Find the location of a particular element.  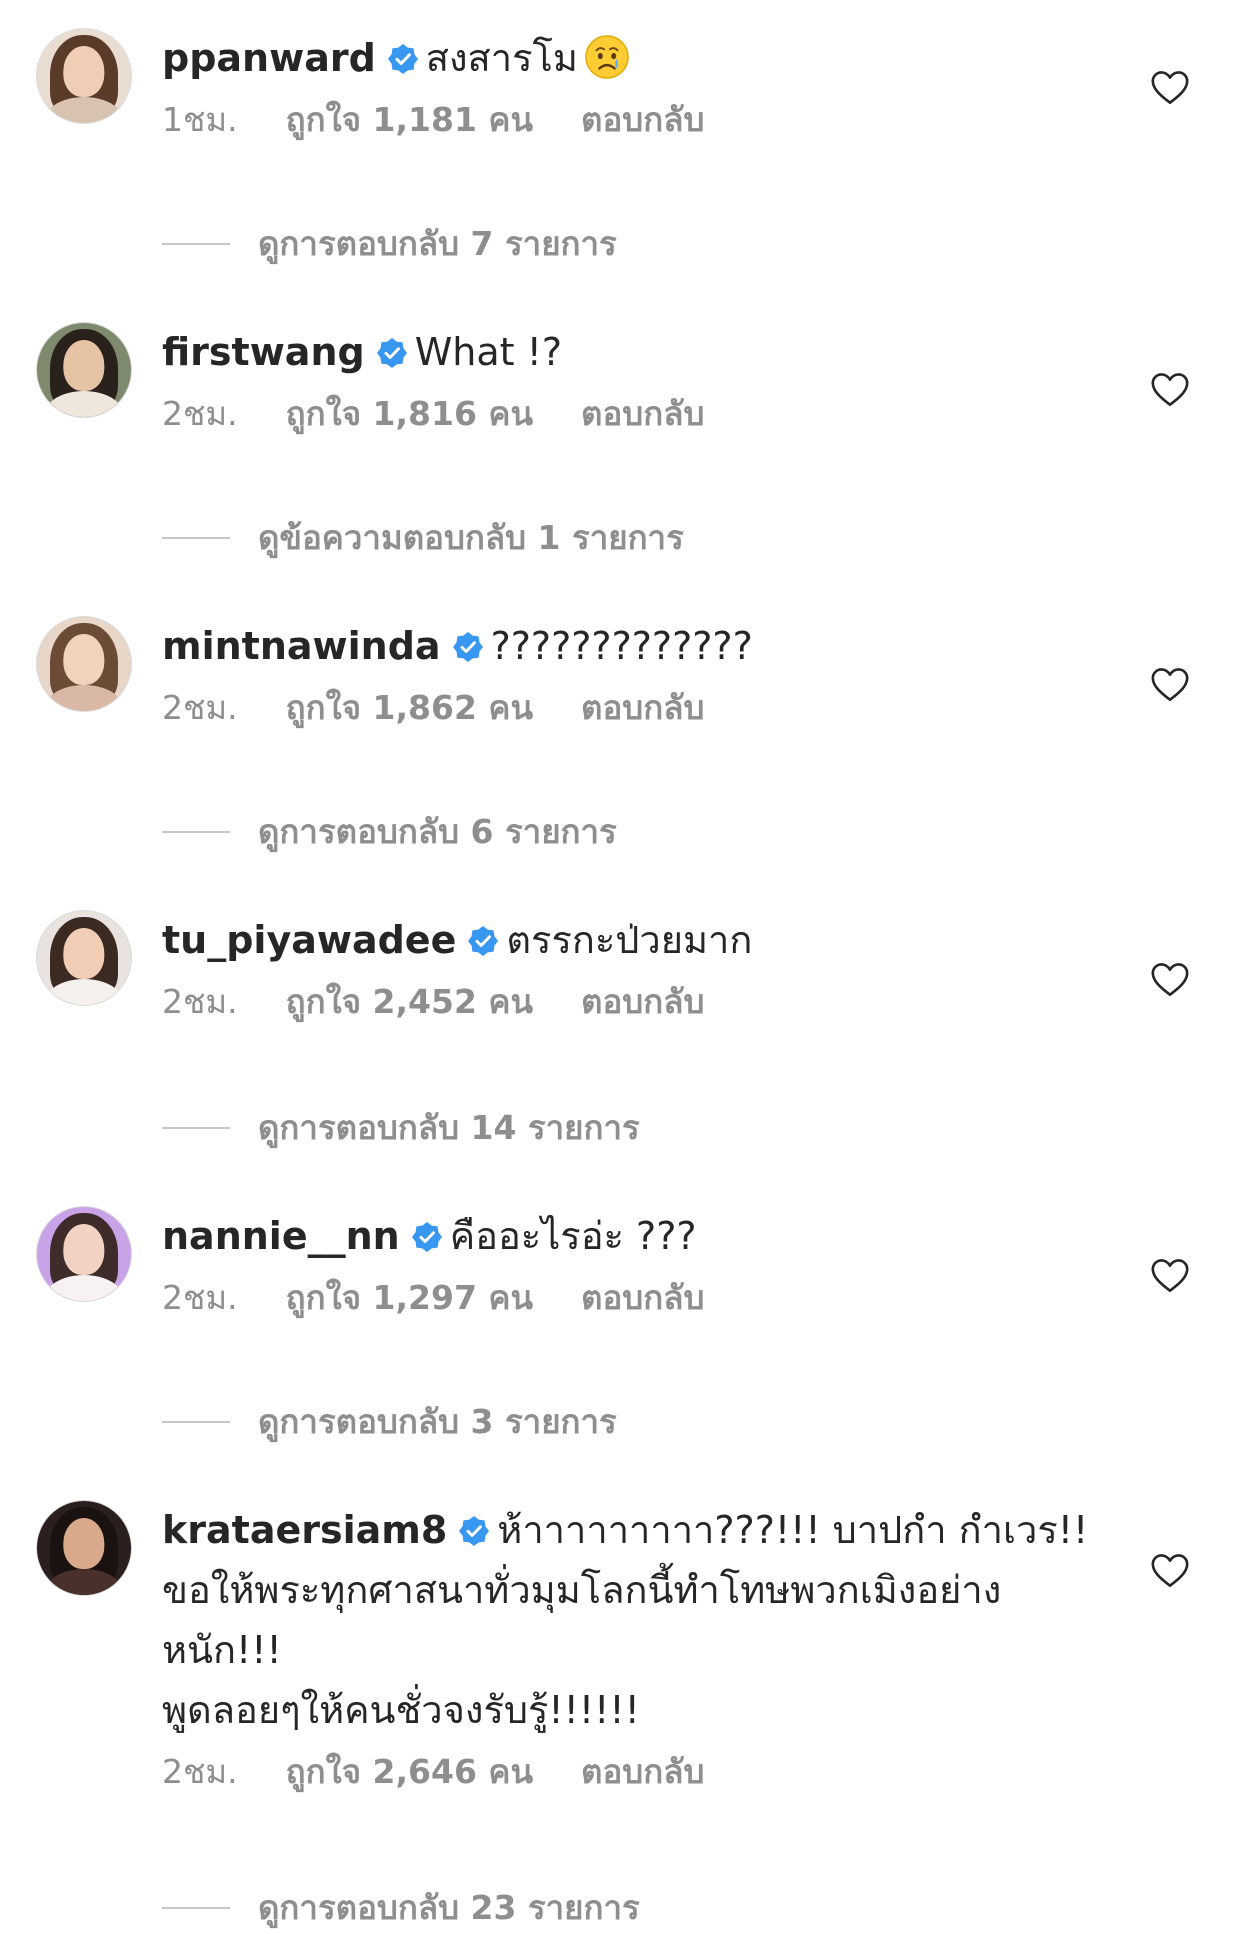

likes-count-link: ถูกใจ 1,862 คน is located at coordinates (409, 708).